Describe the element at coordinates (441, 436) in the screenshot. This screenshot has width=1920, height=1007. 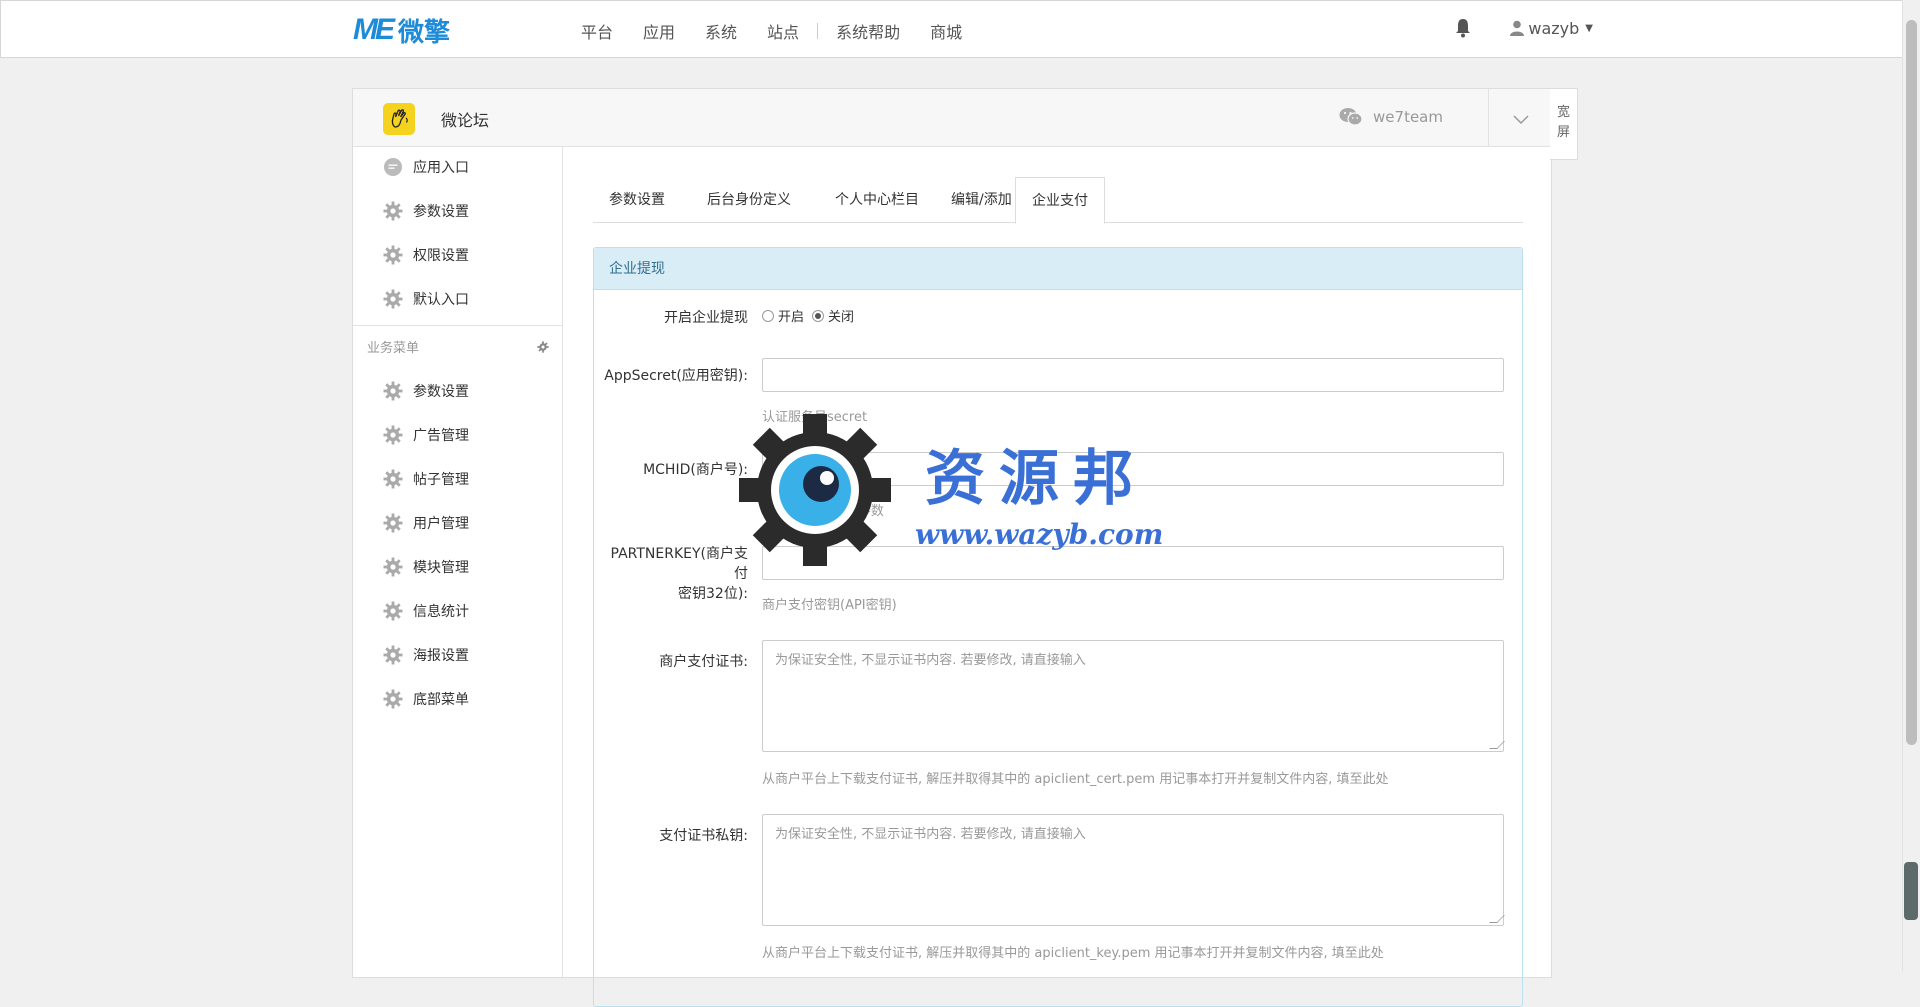
I see `sidebar-item-label: 广告管理` at that location.